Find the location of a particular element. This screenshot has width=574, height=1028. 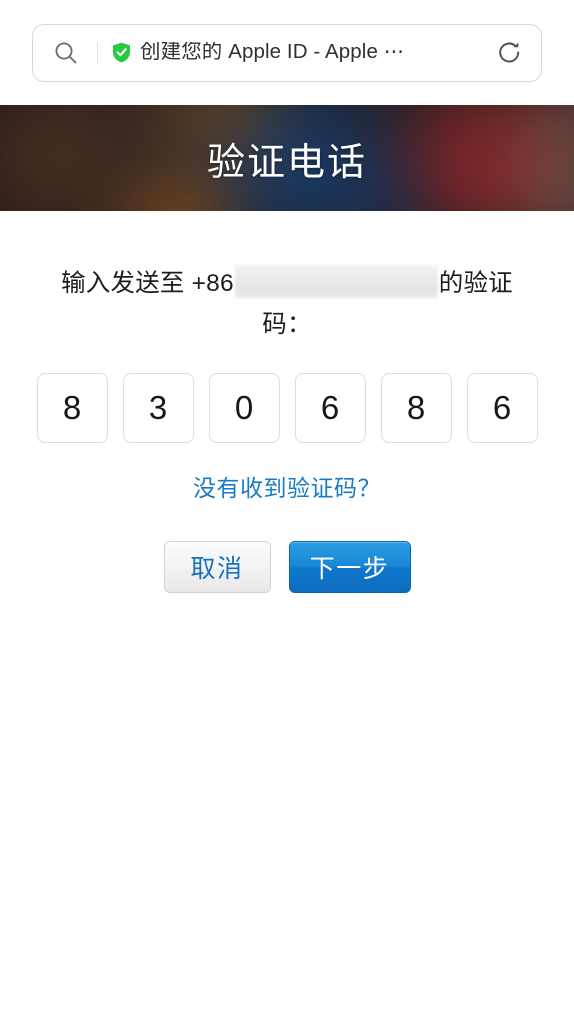

hero-banner: 验证电话 is located at coordinates (287, 158).